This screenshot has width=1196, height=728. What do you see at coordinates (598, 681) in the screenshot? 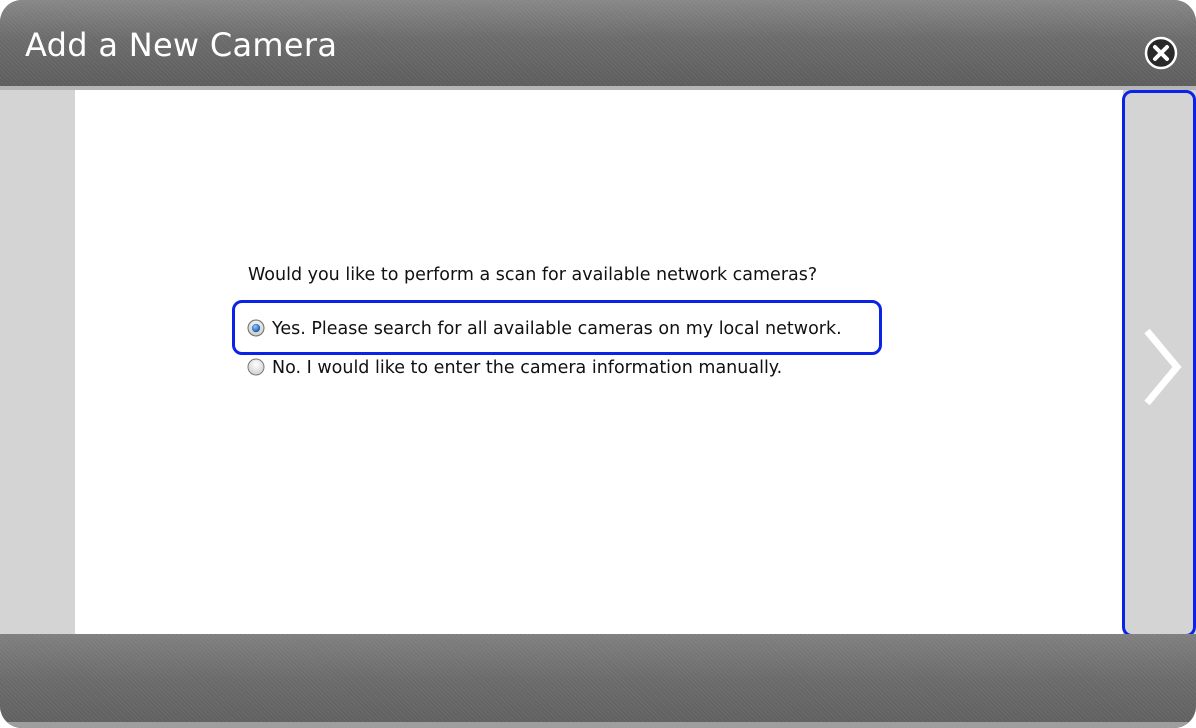
I see `dialog-footer` at bounding box center [598, 681].